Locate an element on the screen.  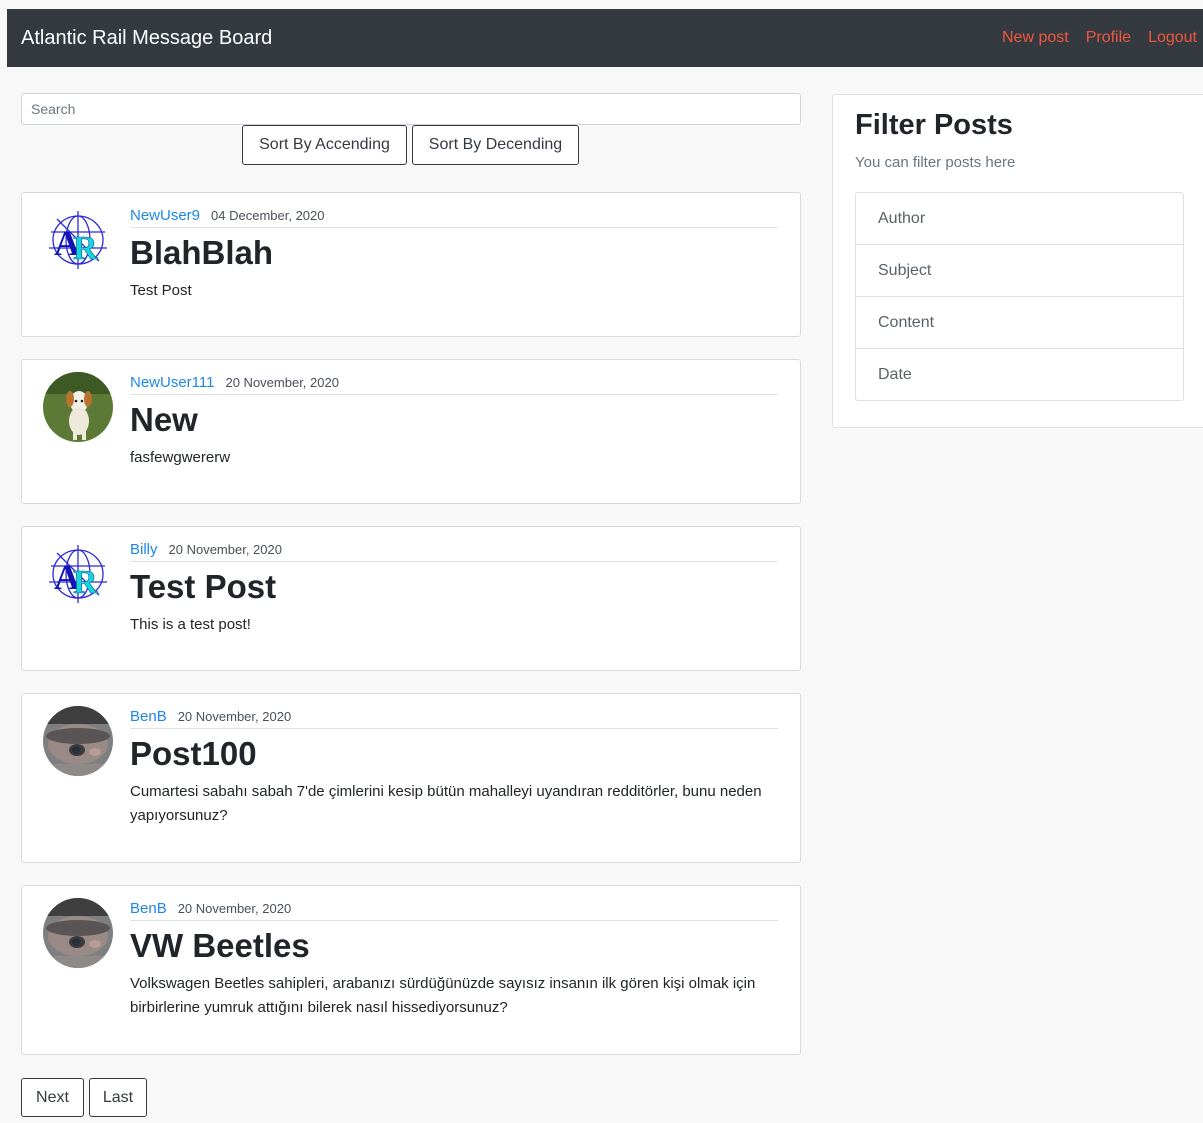
post-content: fasfewgwererw is located at coordinates (180, 457).